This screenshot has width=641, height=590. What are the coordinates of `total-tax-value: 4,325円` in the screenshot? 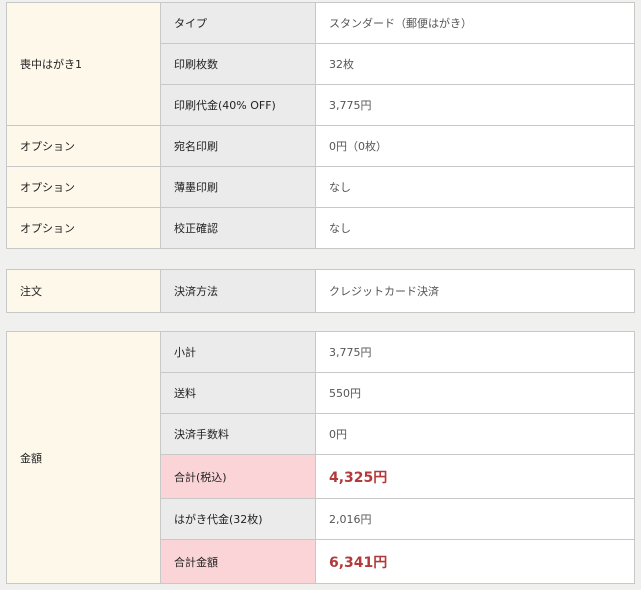 It's located at (475, 476).